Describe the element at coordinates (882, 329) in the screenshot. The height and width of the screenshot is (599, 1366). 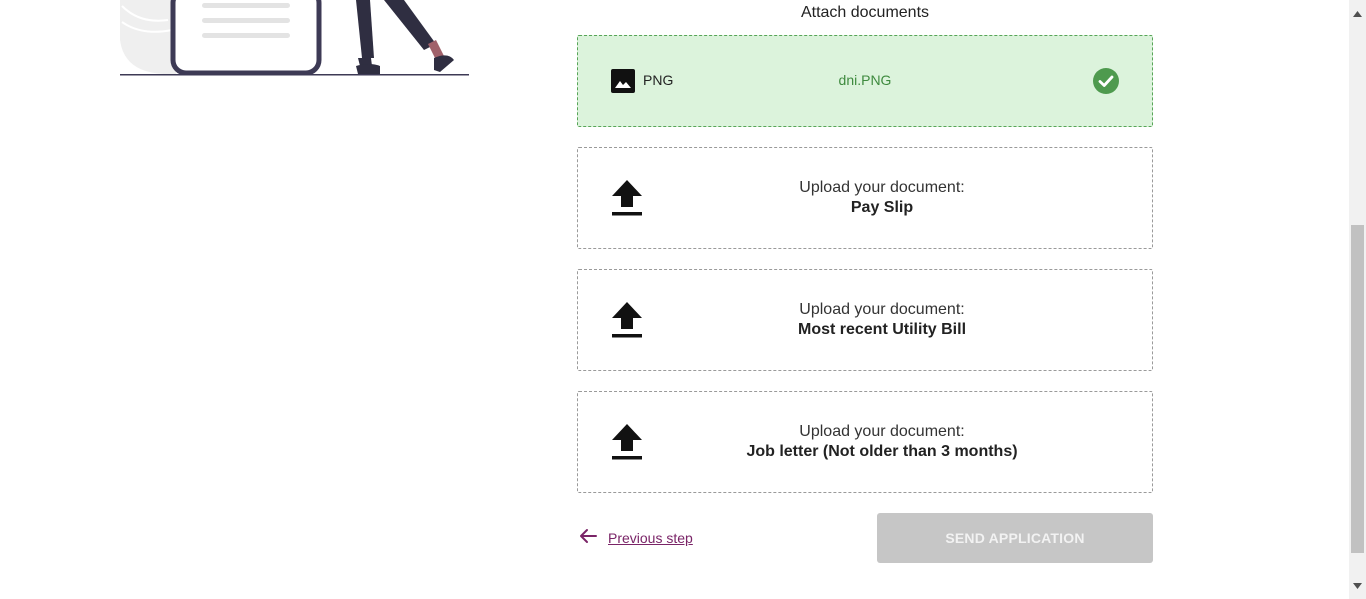
I see `document-name-label: Most recent Utility Bill` at that location.